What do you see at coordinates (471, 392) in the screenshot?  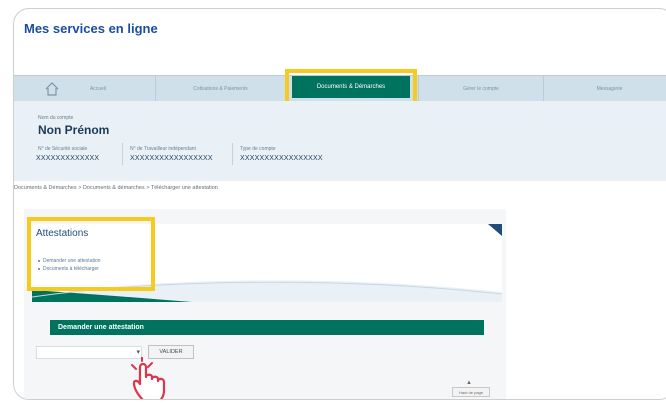 I see `back-to-top-button: Haut de page` at bounding box center [471, 392].